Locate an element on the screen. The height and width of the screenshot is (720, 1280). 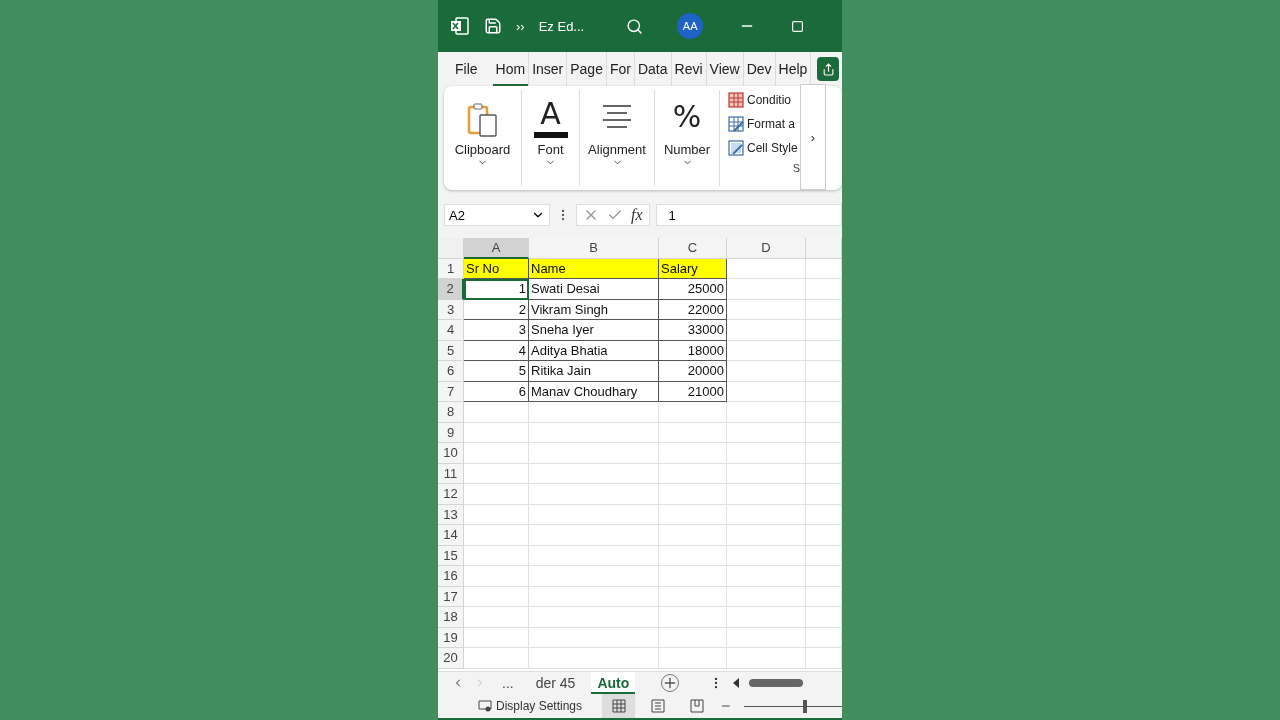
style-command: Conditio is located at coordinates (764, 100).